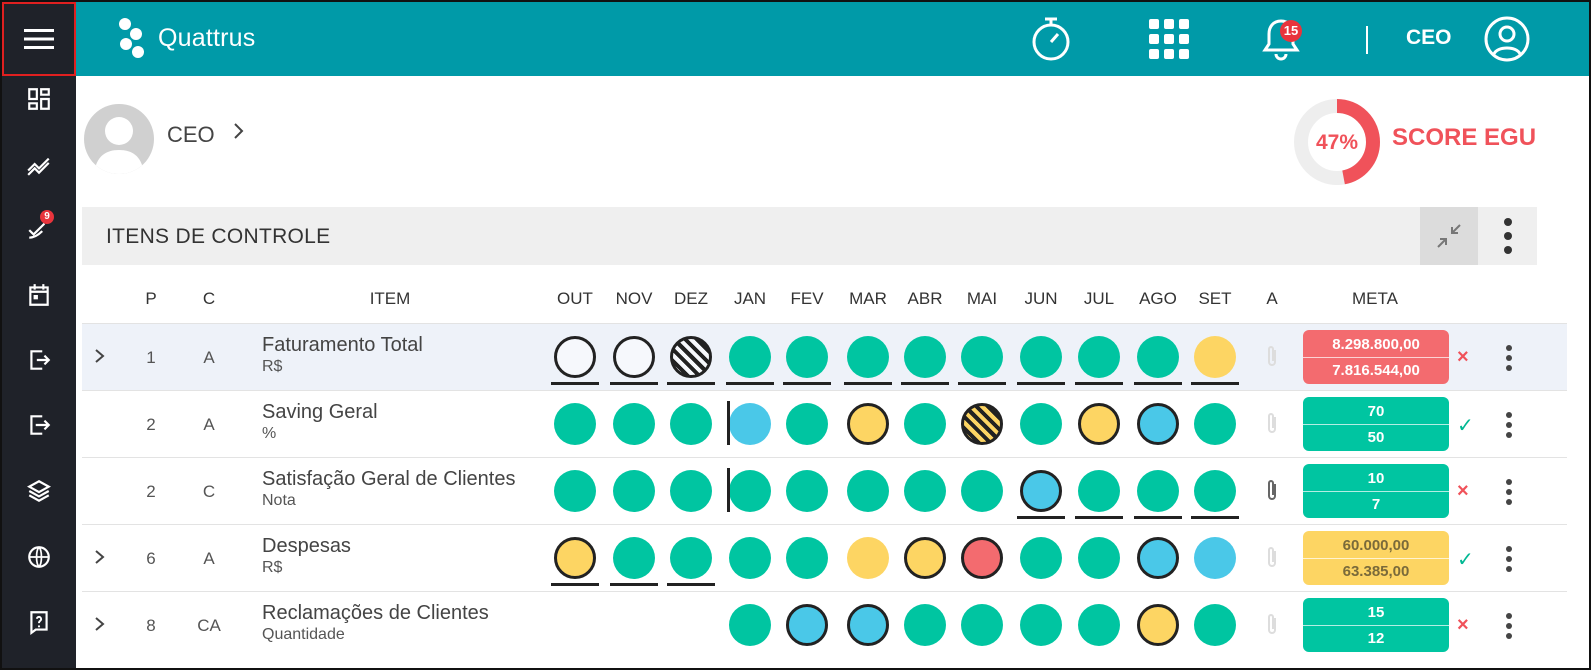 Image resolution: width=1591 pixels, height=670 pixels. Describe the element at coordinates (1376, 357) in the screenshot. I see `meta-target-box: 8.298.800,00 7.816.544,00` at that location.